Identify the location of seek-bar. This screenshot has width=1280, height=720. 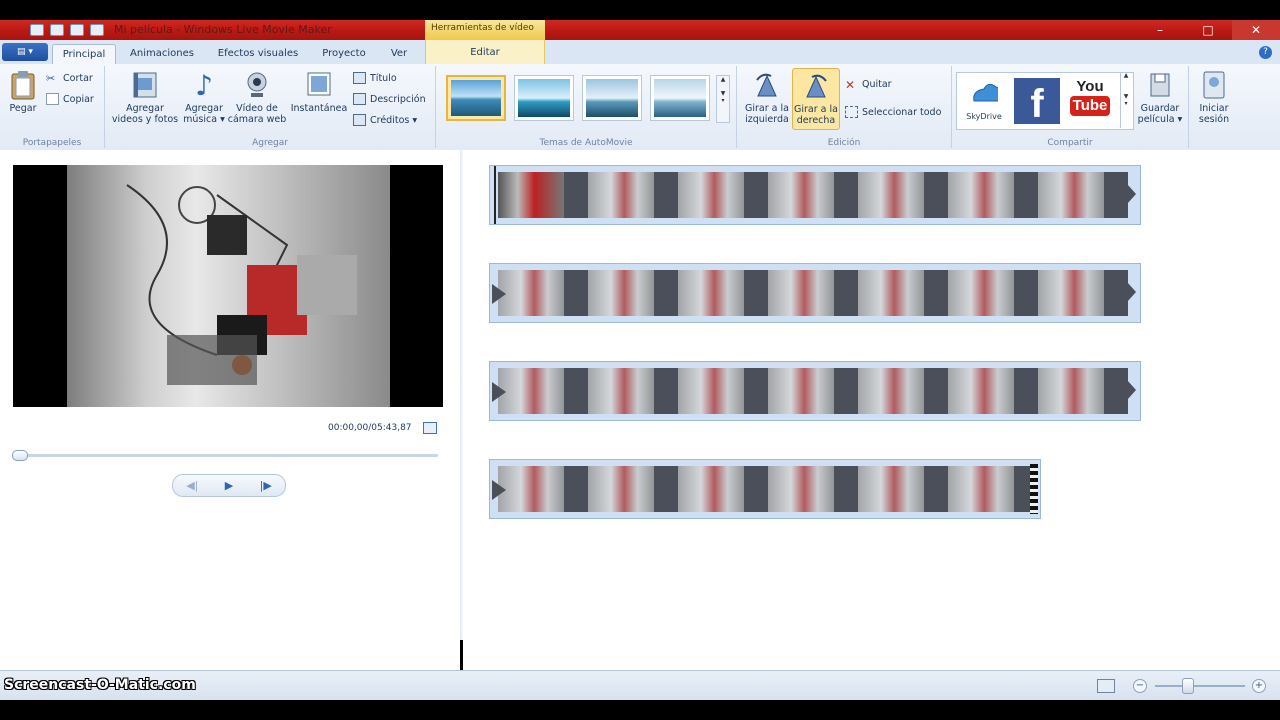
(226, 455).